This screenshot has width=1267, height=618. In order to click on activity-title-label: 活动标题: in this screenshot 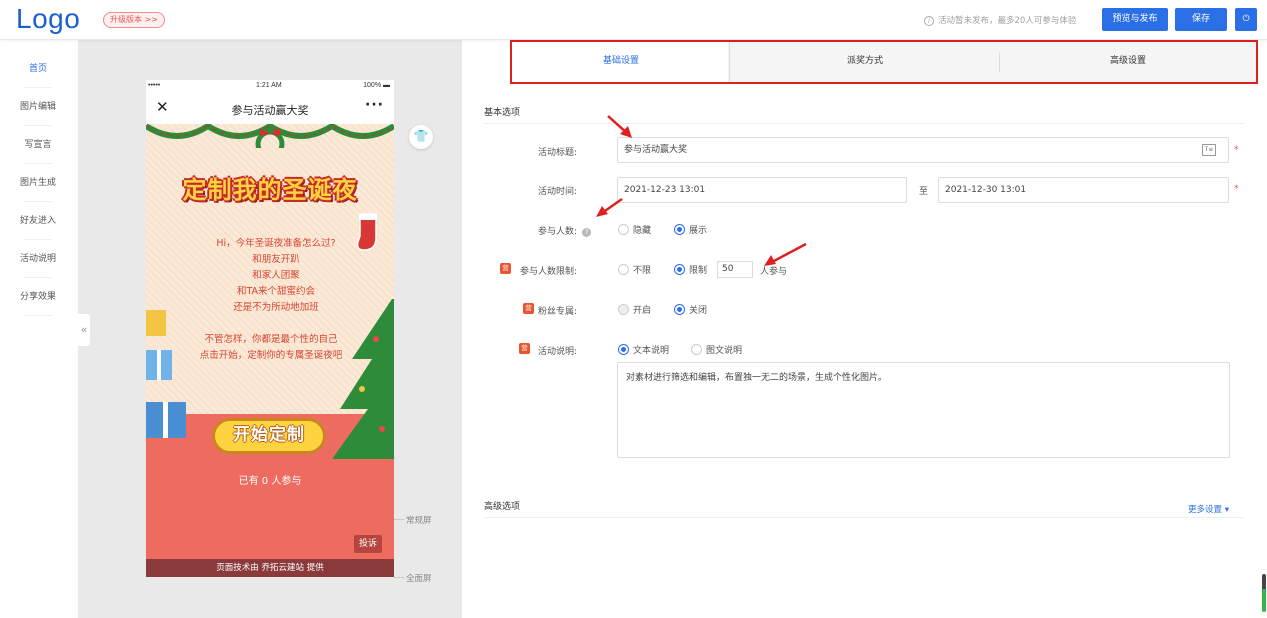, I will do `click(558, 153)`.